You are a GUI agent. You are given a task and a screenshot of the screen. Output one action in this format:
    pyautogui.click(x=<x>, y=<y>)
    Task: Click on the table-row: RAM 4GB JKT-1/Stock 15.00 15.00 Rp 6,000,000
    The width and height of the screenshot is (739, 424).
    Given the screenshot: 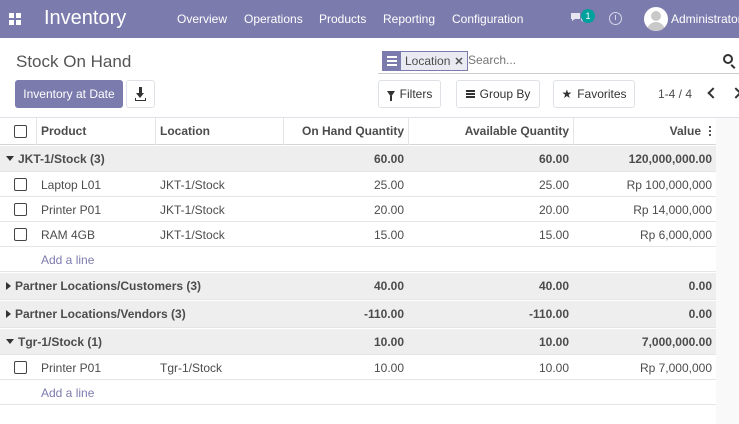 What is the action you would take?
    pyautogui.click(x=358, y=235)
    